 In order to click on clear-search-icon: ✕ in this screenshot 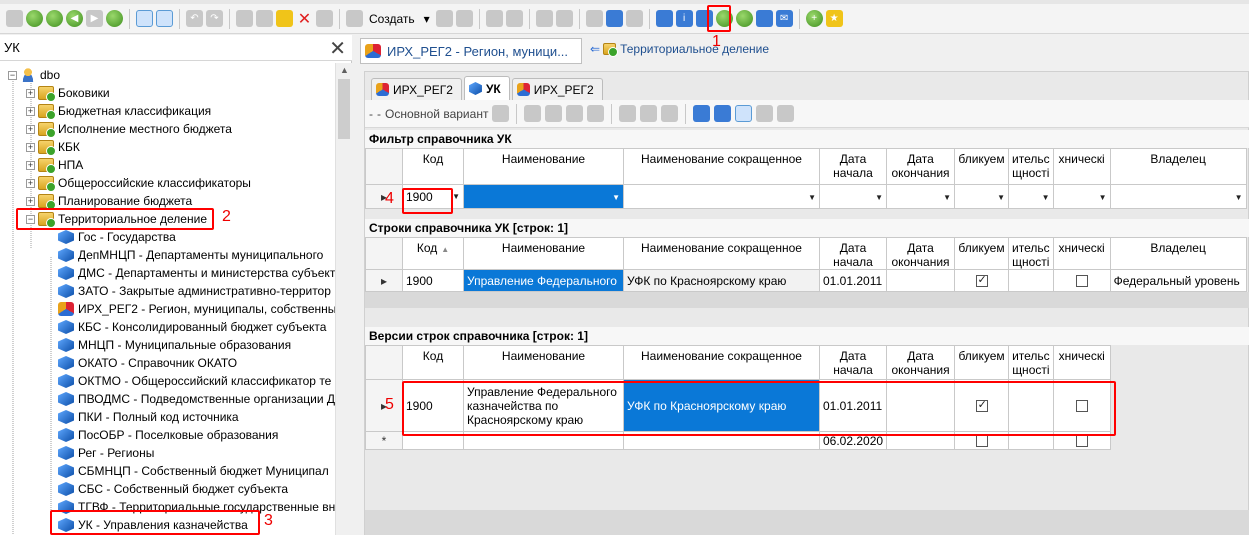, I will do `click(337, 48)`.